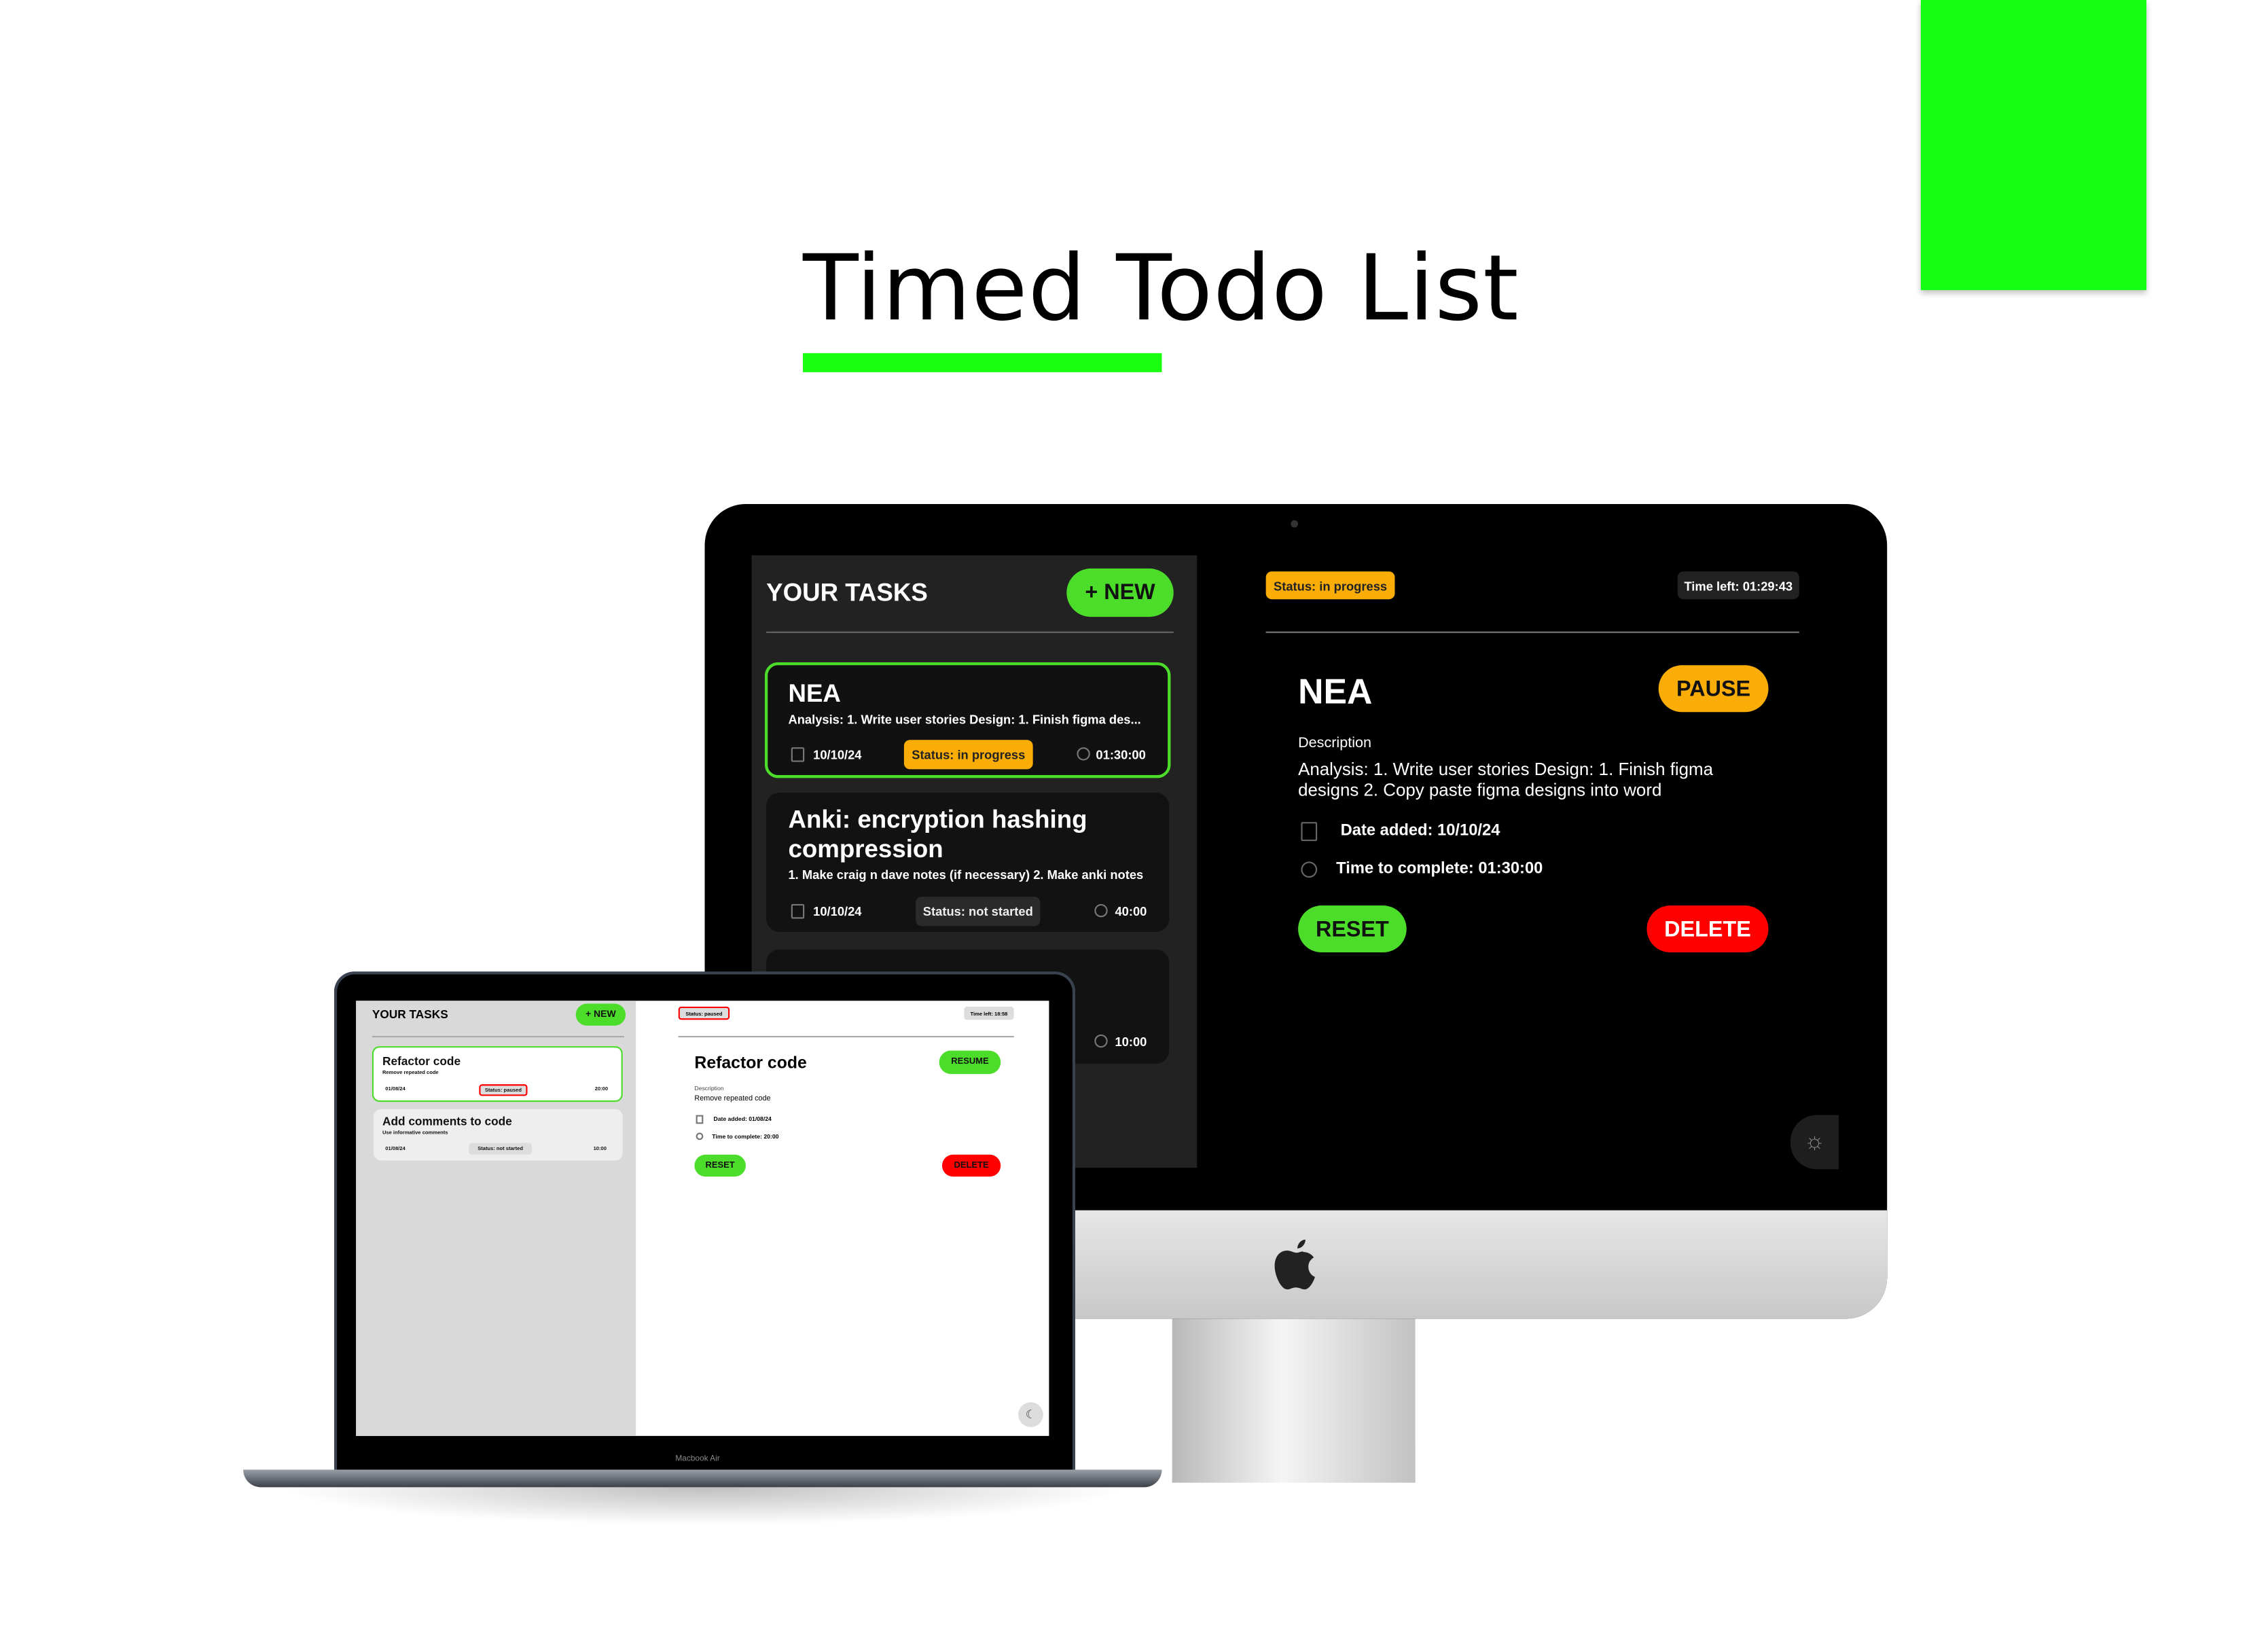  I want to click on task-title: Add comments to code, so click(447, 1121).